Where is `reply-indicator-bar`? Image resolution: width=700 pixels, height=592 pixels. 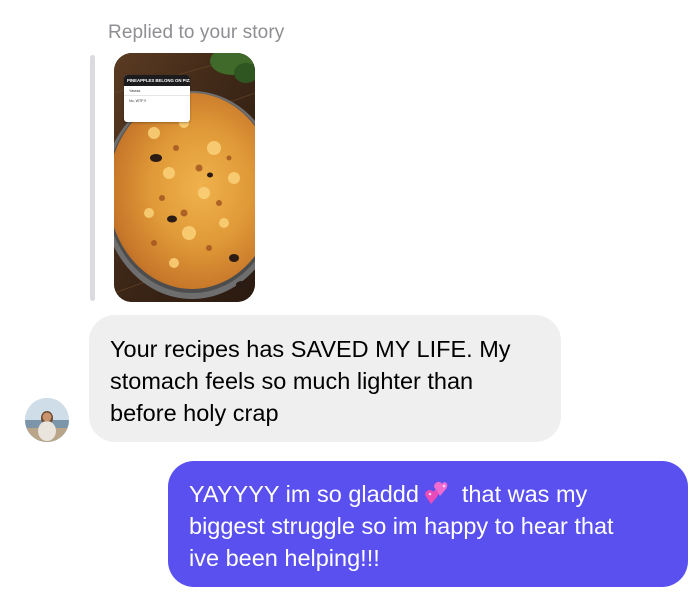 reply-indicator-bar is located at coordinates (92, 178).